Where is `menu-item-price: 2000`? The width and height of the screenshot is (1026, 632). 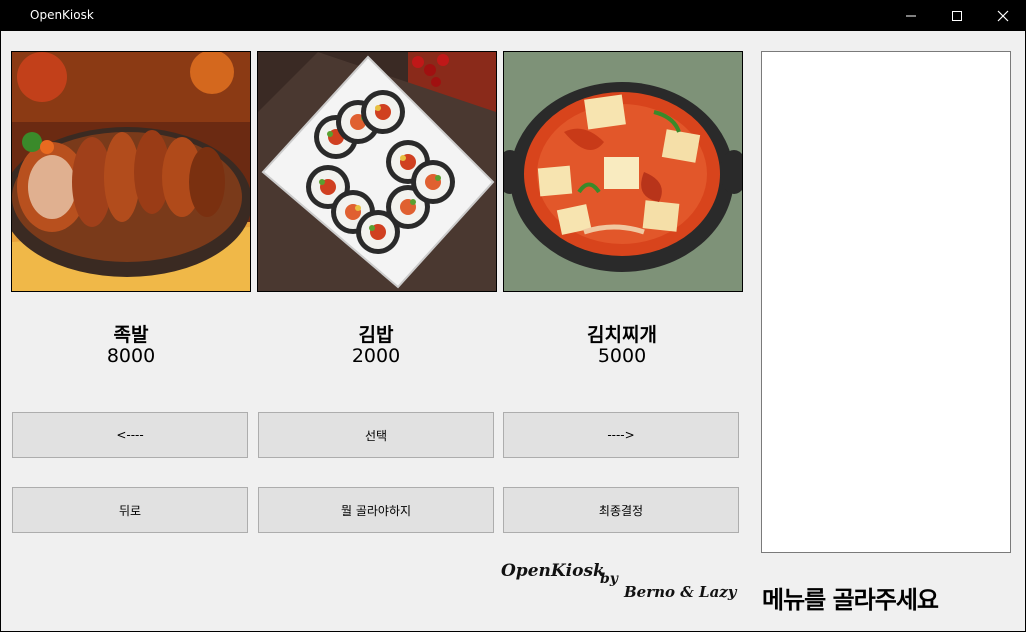
menu-item-price: 2000 is located at coordinates (376, 356).